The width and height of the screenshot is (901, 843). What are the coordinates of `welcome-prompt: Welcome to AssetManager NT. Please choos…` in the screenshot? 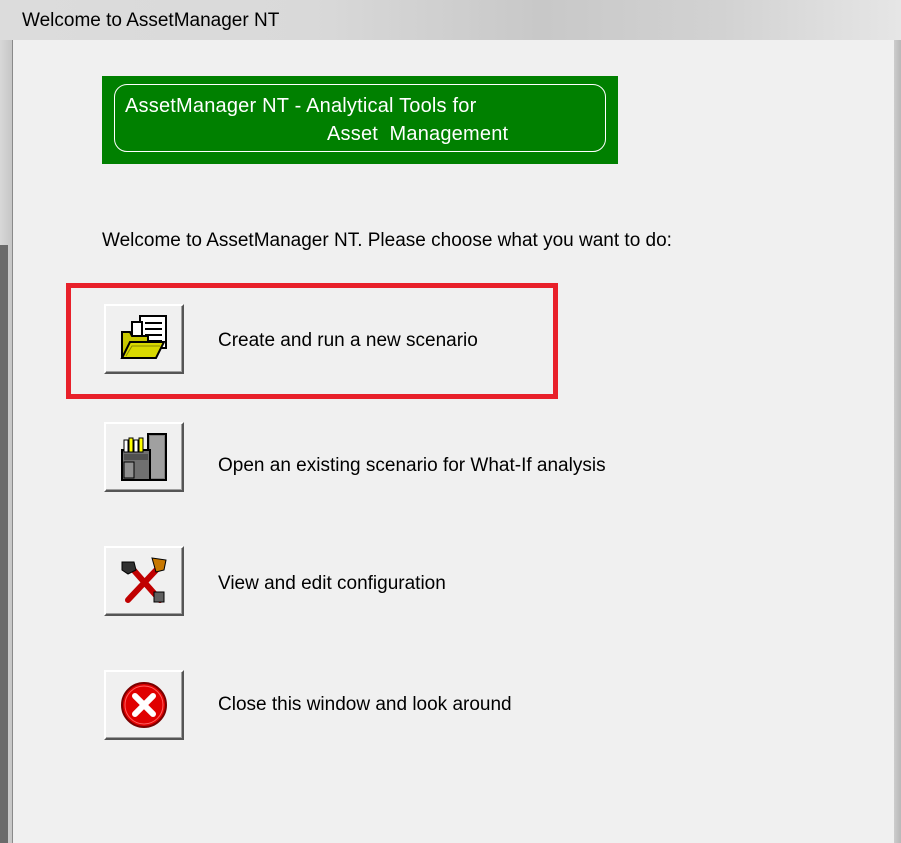 It's located at (387, 240).